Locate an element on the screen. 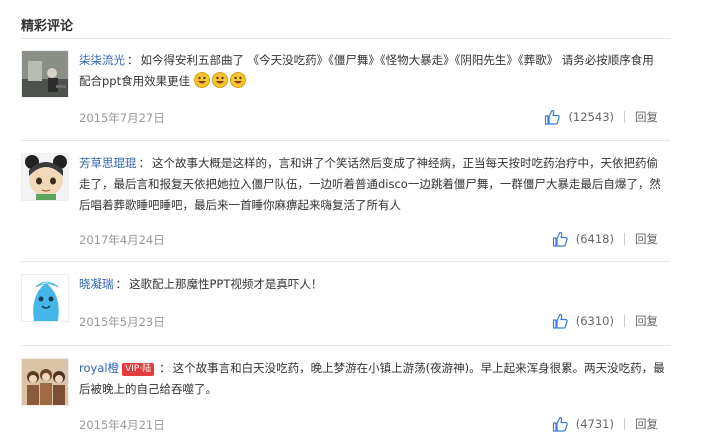  username-link: 晓凝瑞 is located at coordinates (96, 284).